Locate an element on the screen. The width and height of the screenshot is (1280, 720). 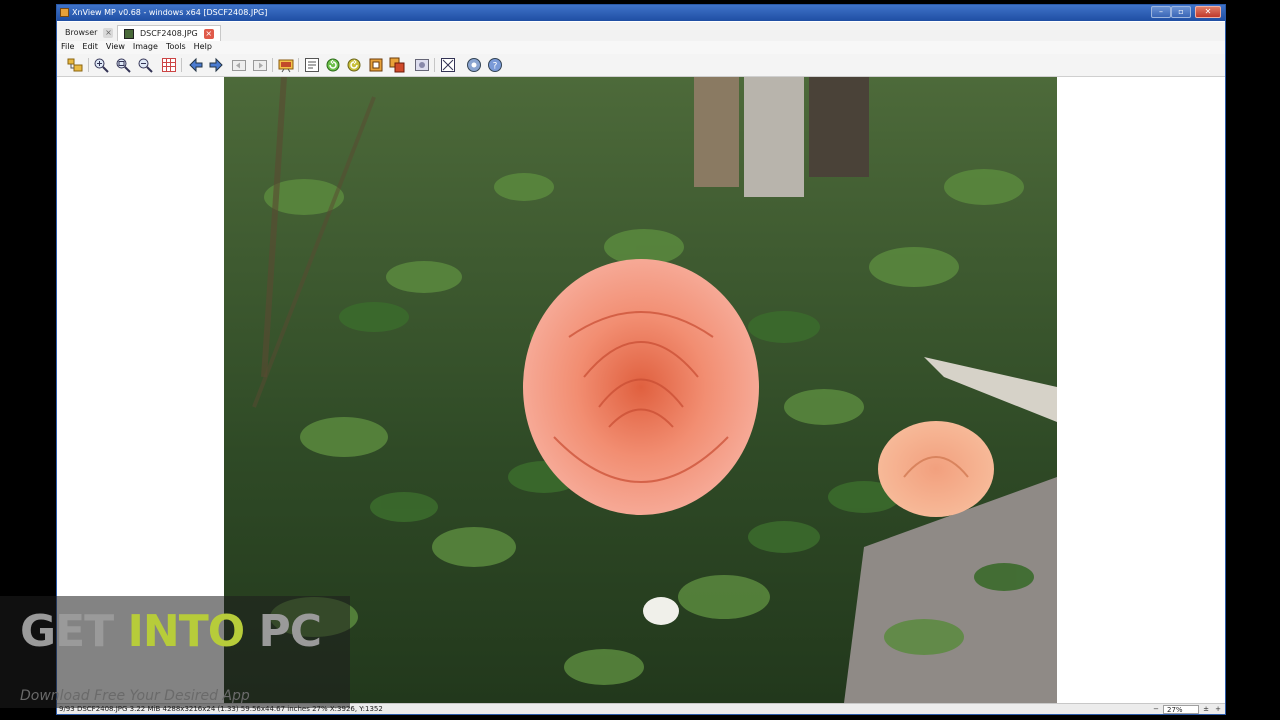
tab-label: DSCF2408.JPG is located at coordinates (169, 33).